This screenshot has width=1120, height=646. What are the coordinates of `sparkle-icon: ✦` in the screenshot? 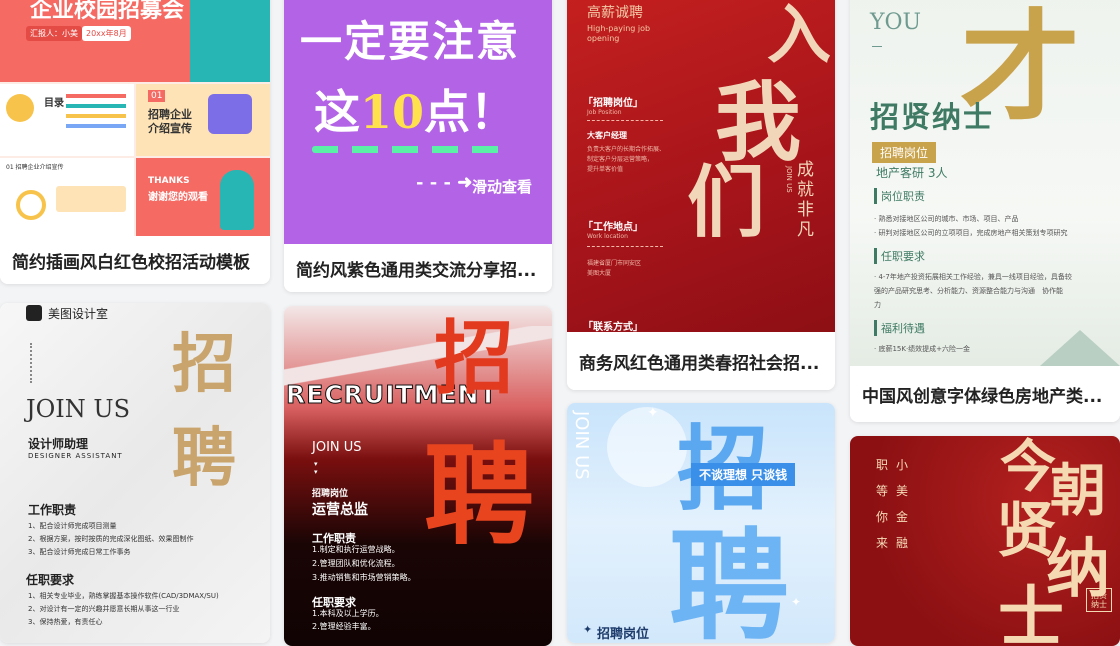 It's located at (653, 413).